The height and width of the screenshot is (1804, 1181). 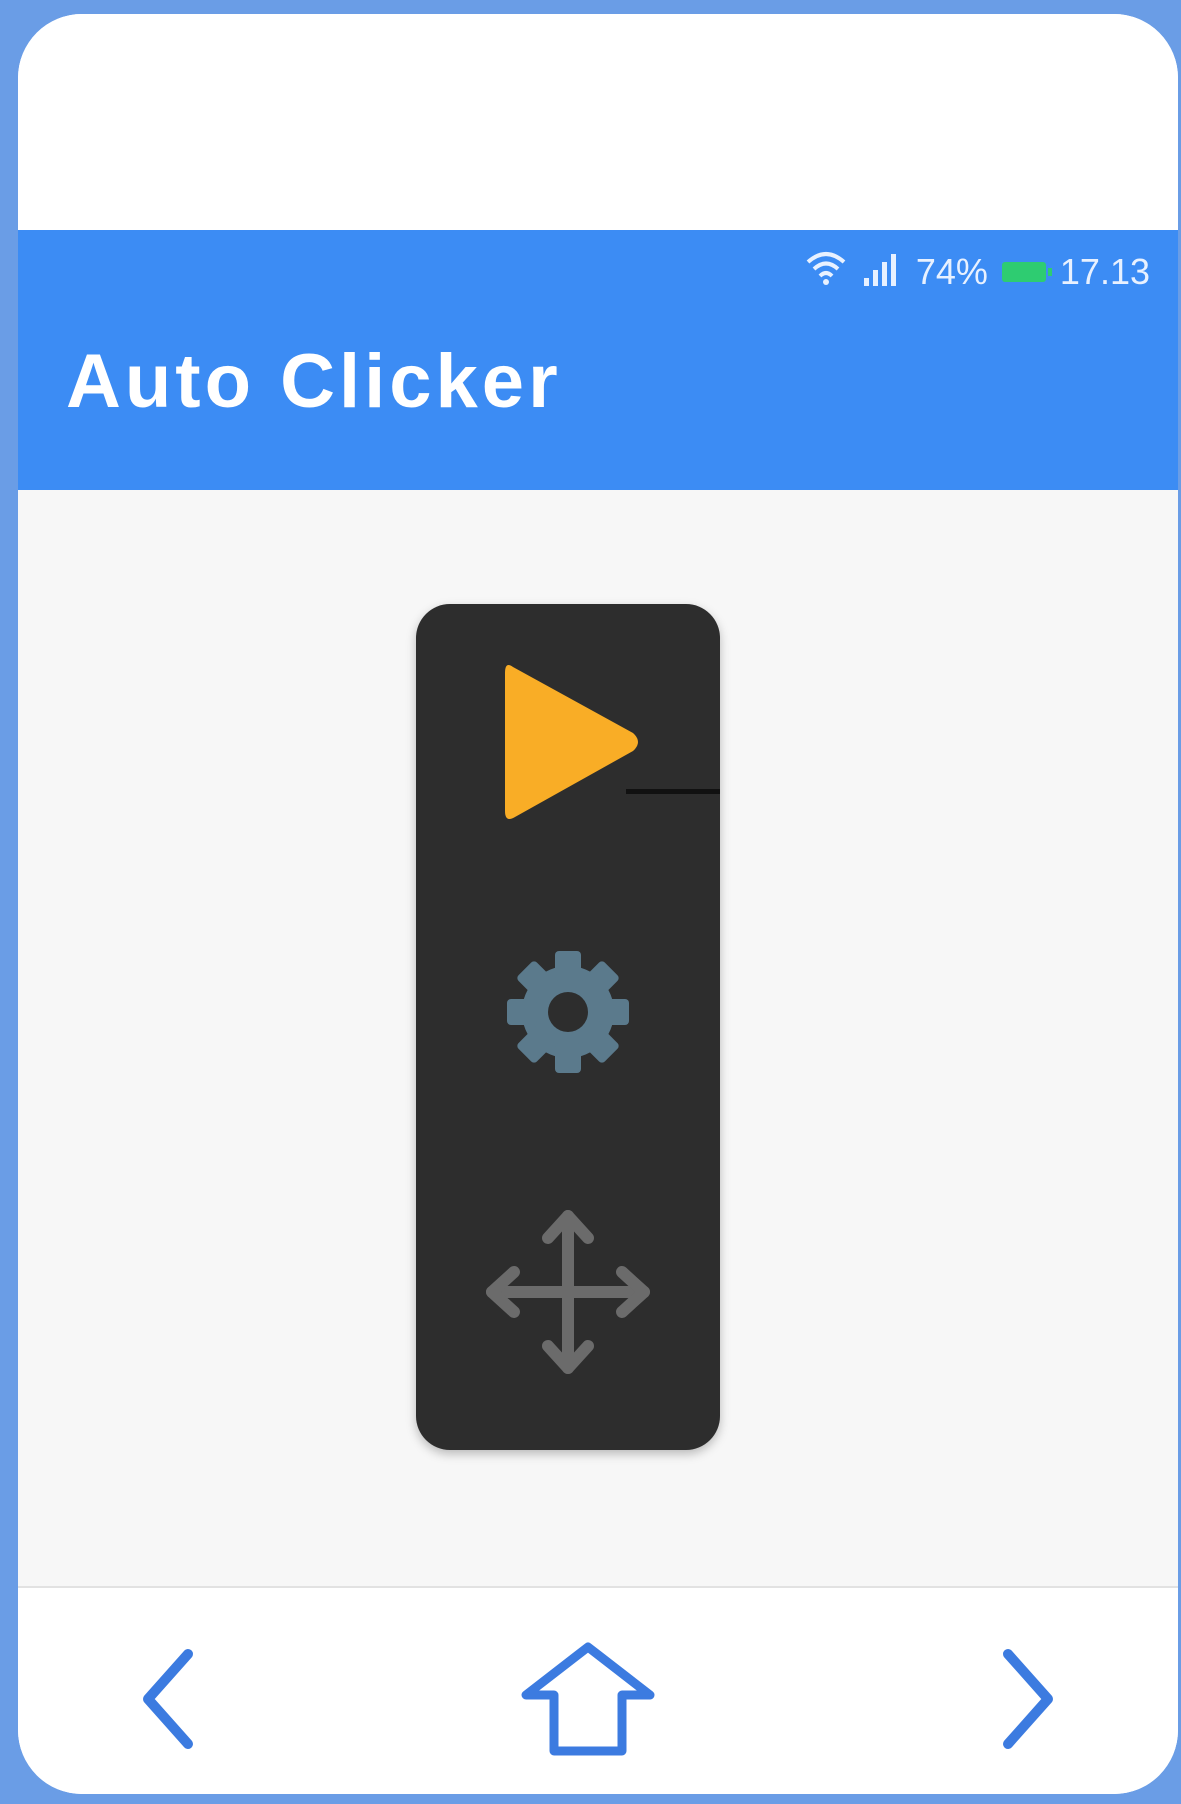 I want to click on settings-button, so click(x=568, y=1014).